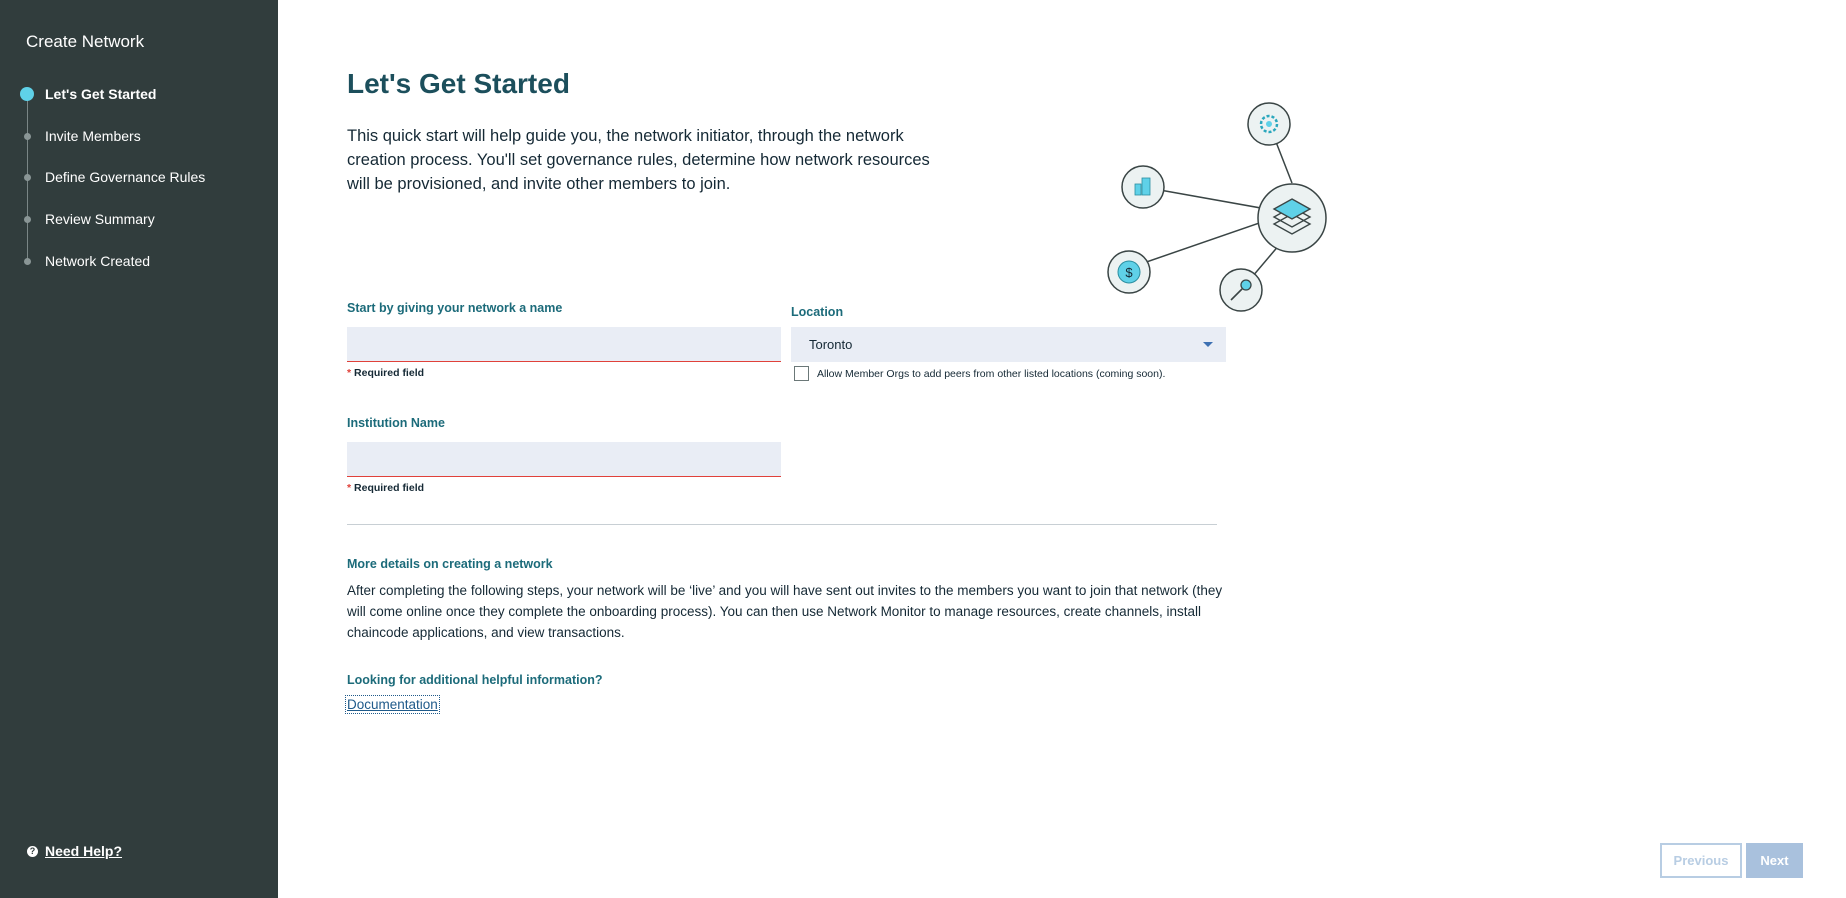  Describe the element at coordinates (455, 308) in the screenshot. I see `network-name-label: Start by giving your network a name` at that location.